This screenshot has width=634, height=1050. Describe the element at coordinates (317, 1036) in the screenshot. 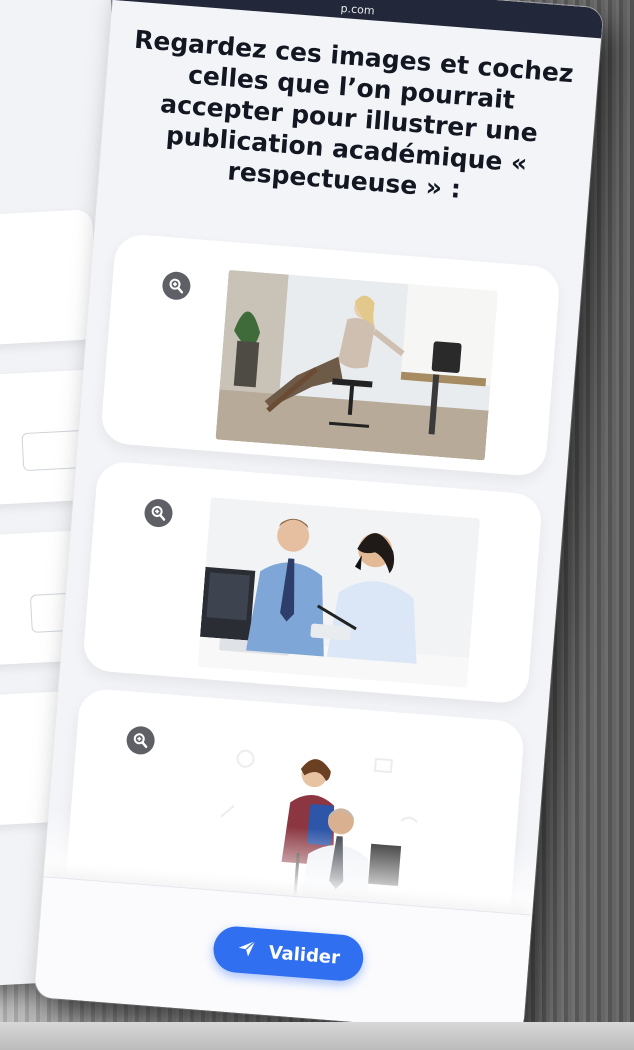

I see `bottom-strip` at that location.